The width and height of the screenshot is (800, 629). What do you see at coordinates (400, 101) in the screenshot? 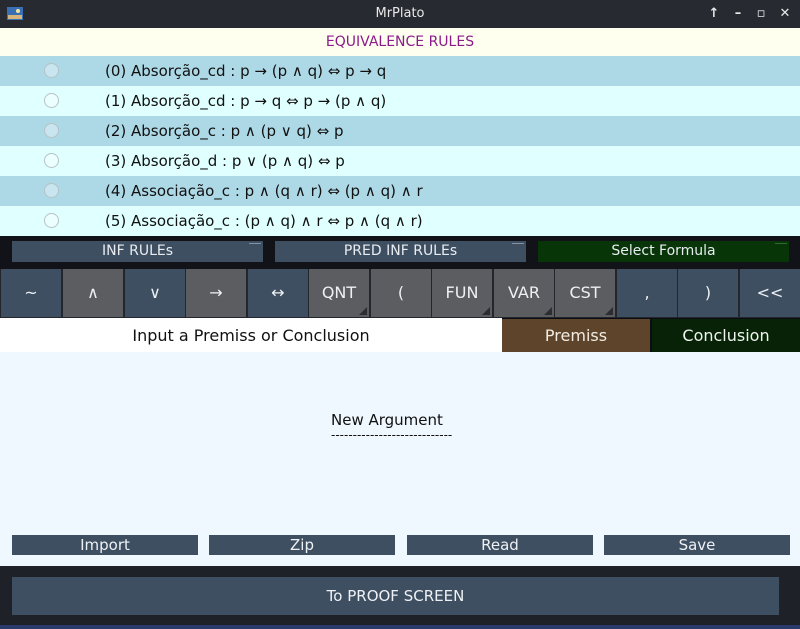
I see `rule-item: (1) Absorção_cd : p → q ⇔ p → (p ∧ q)` at bounding box center [400, 101].